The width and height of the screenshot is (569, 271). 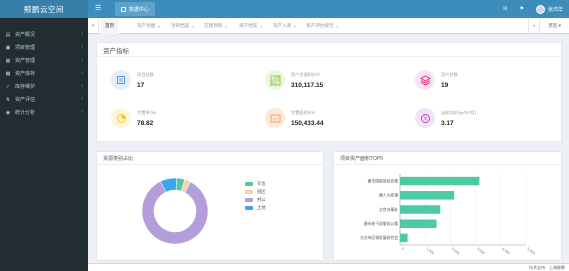 I want to click on y-tick-label: 唐市国税局综合楼, so click(x=383, y=180).